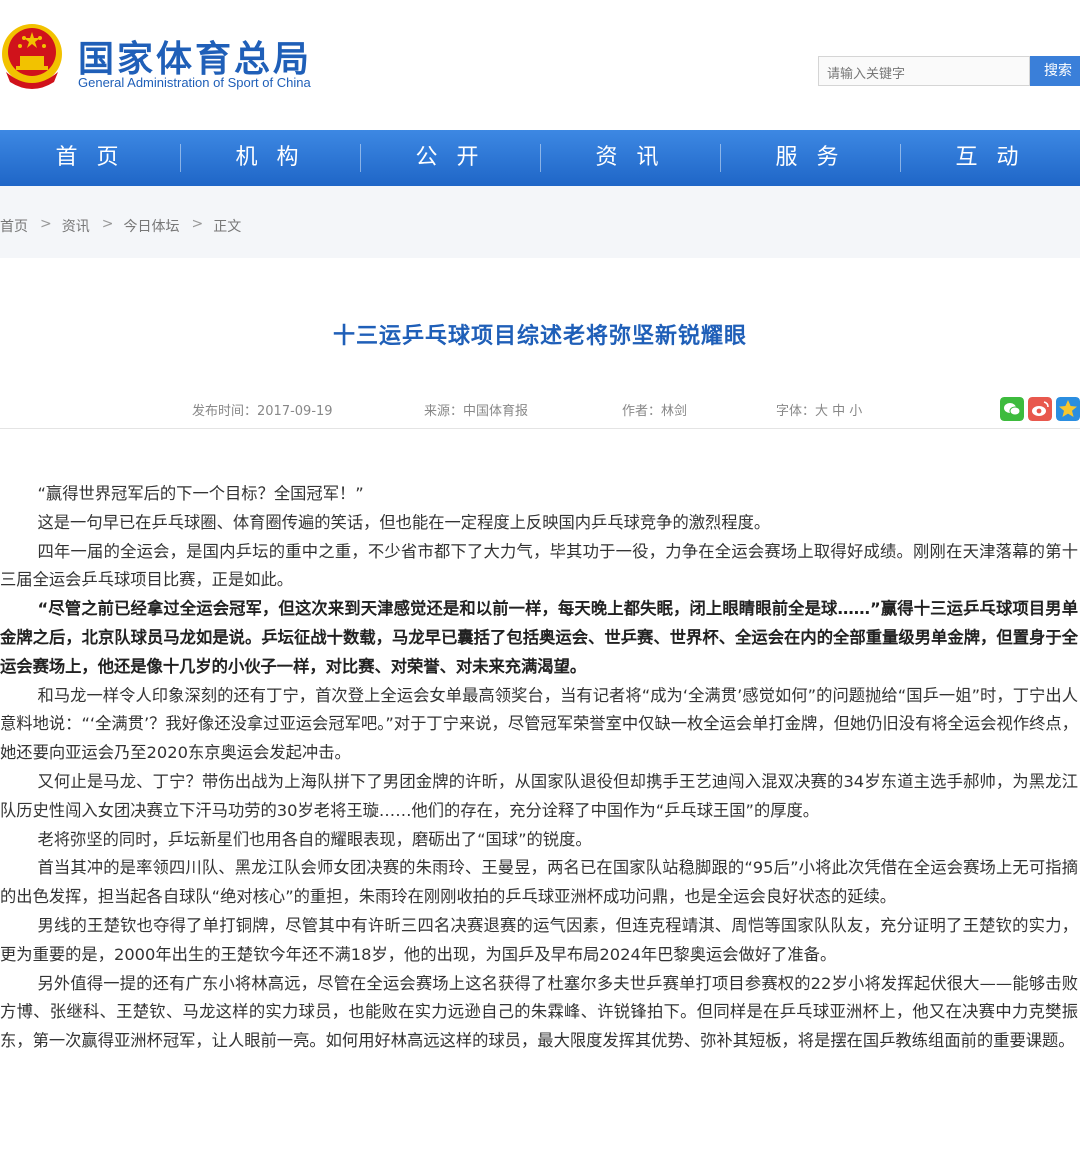 The width and height of the screenshot is (1080, 1164). What do you see at coordinates (14, 226) in the screenshot?
I see `breadcrumb-home: 首页` at bounding box center [14, 226].